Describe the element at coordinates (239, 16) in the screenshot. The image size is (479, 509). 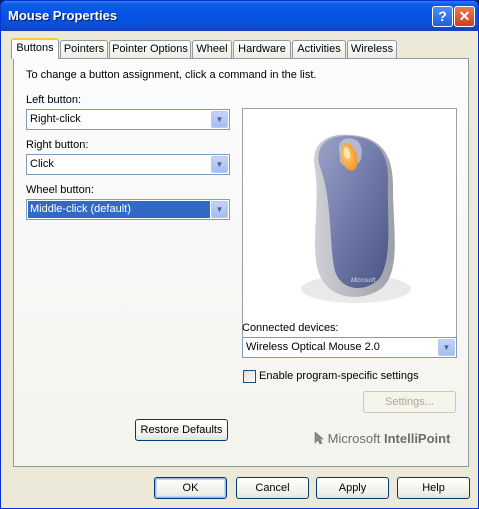
I see `title-bar: Mouse Properties ? ✕` at that location.